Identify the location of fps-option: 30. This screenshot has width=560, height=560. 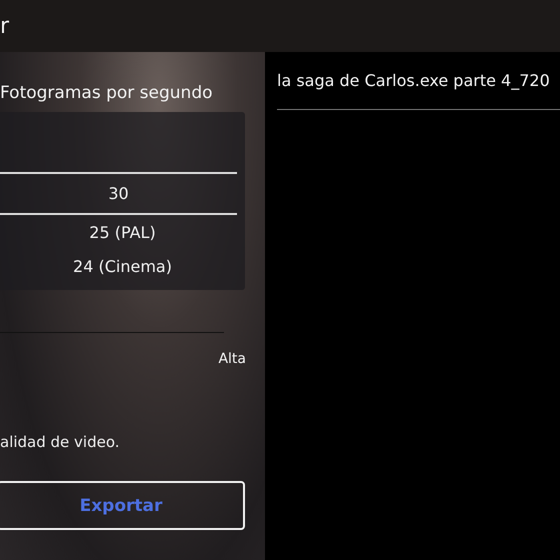
(118, 194).